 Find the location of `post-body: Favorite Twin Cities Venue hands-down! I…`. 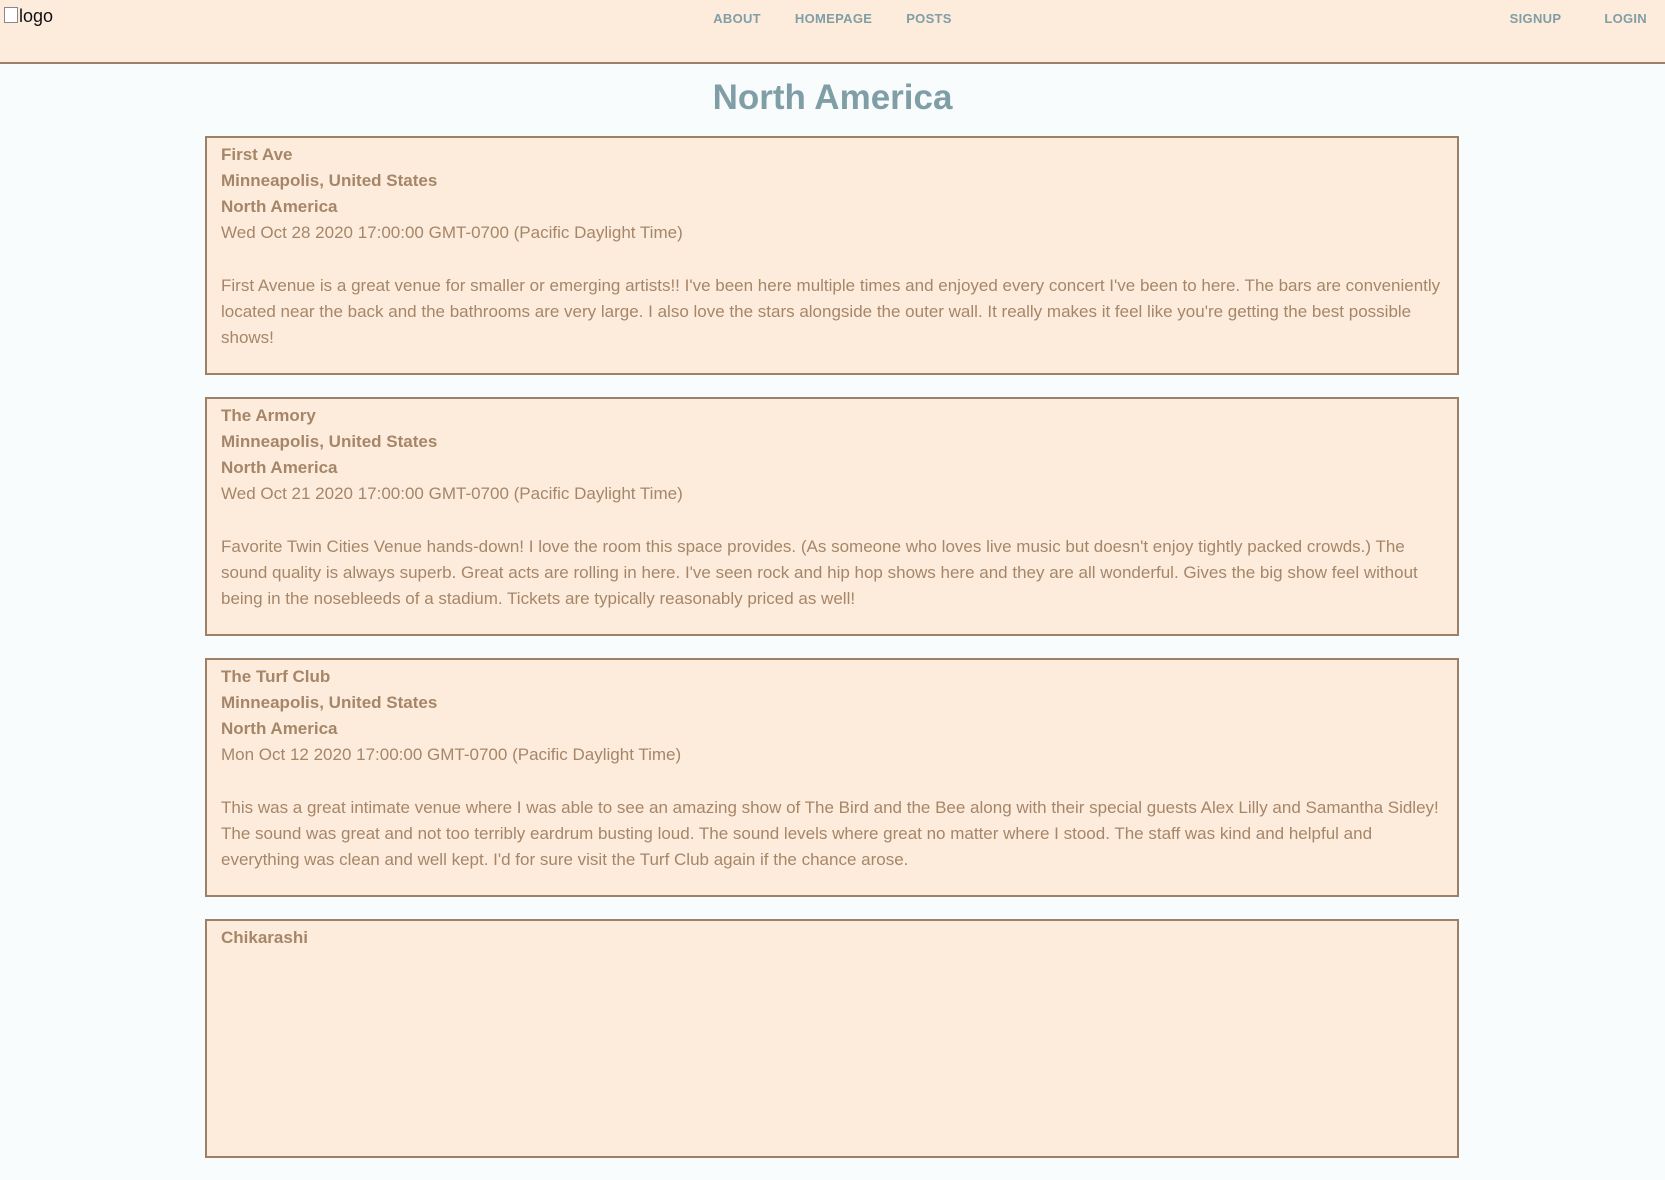

post-body: Favorite Twin Cities Venue hands-down! I… is located at coordinates (819, 572).